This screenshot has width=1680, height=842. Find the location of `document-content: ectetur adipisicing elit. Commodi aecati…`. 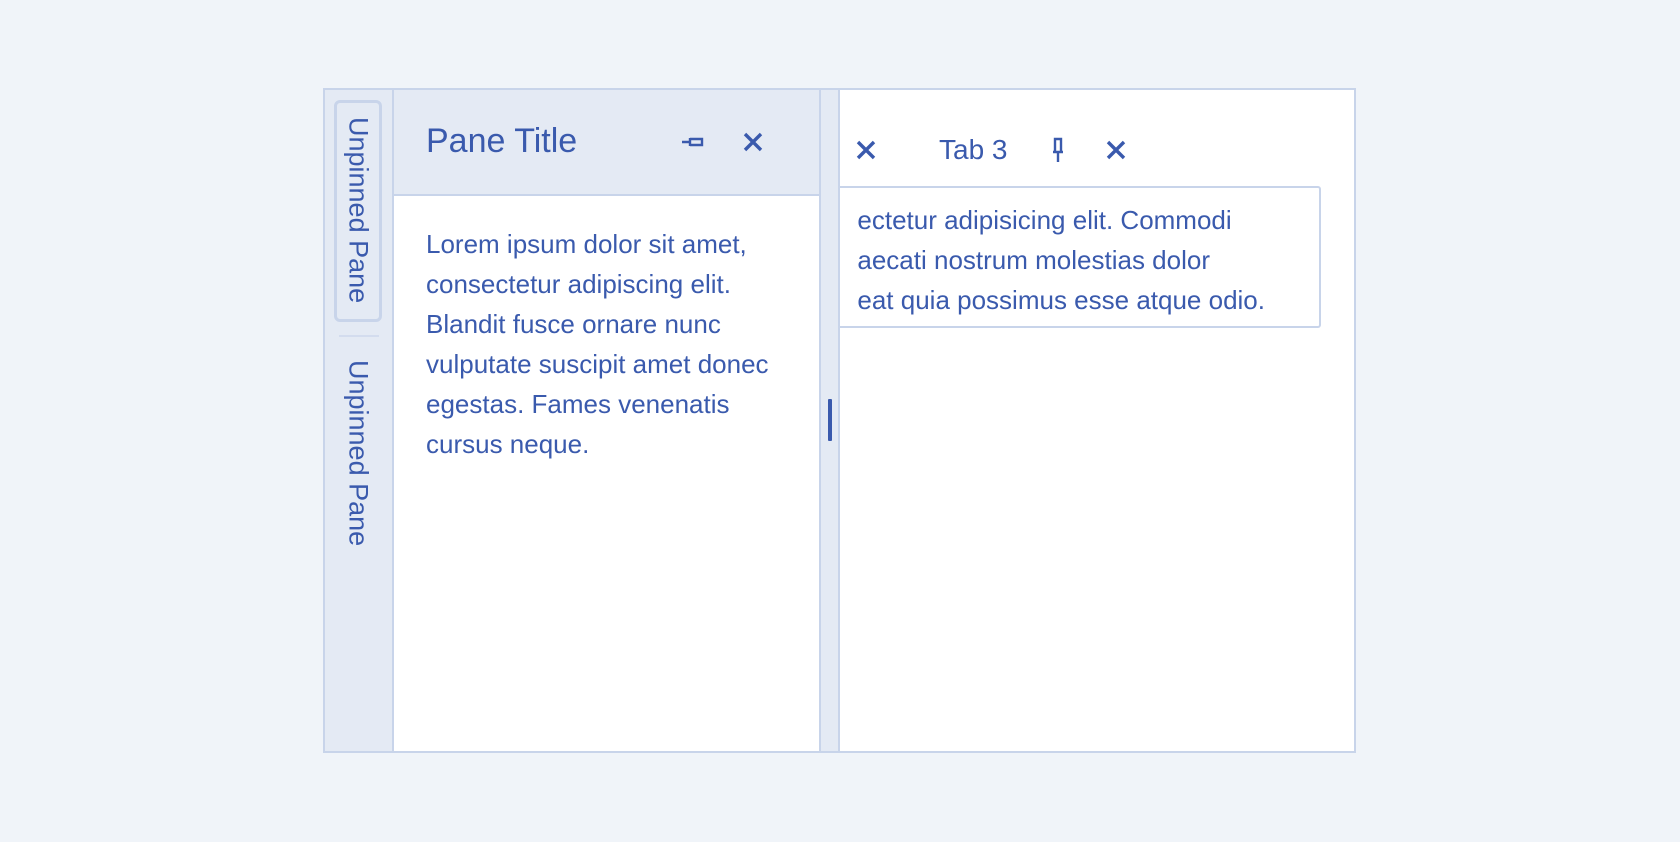

document-content: ectetur adipisicing elit. Commodi aecati… is located at coordinates (1080, 257).